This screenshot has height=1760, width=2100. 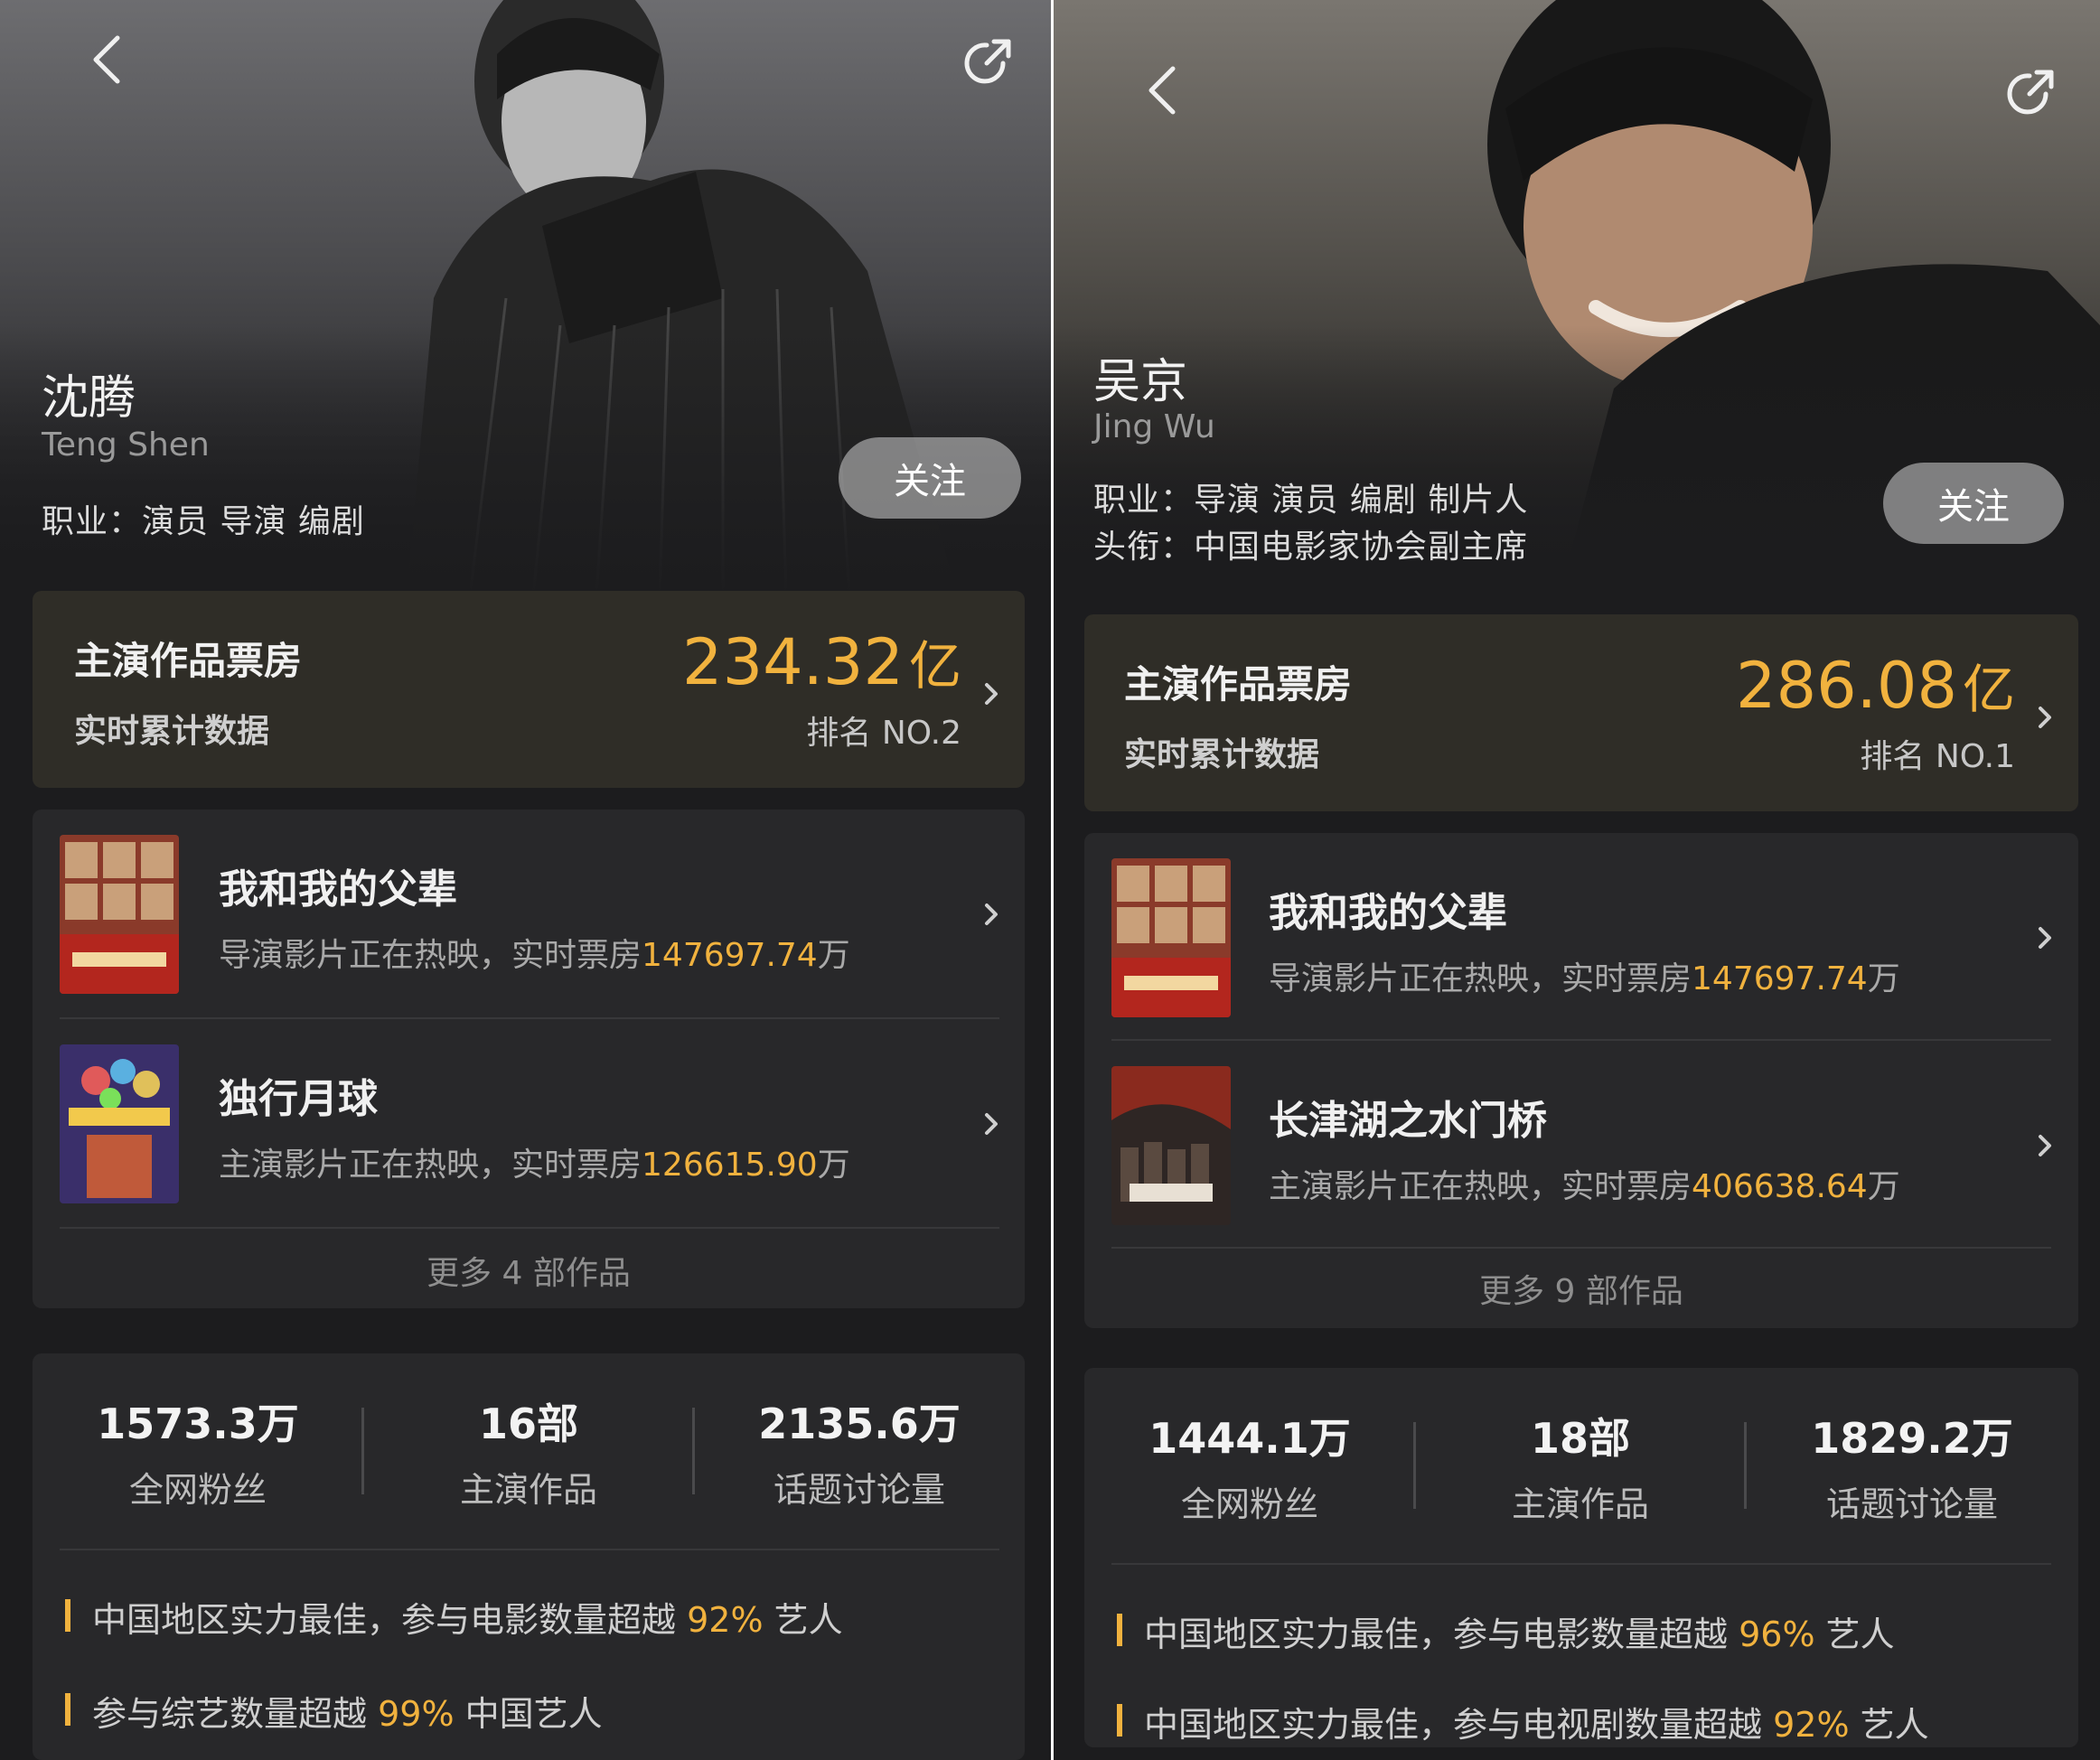 What do you see at coordinates (1581, 712) in the screenshot?
I see `box-office-card: 主演作品票房 实时累计数据 286.08 亿 排名 NO.1` at bounding box center [1581, 712].